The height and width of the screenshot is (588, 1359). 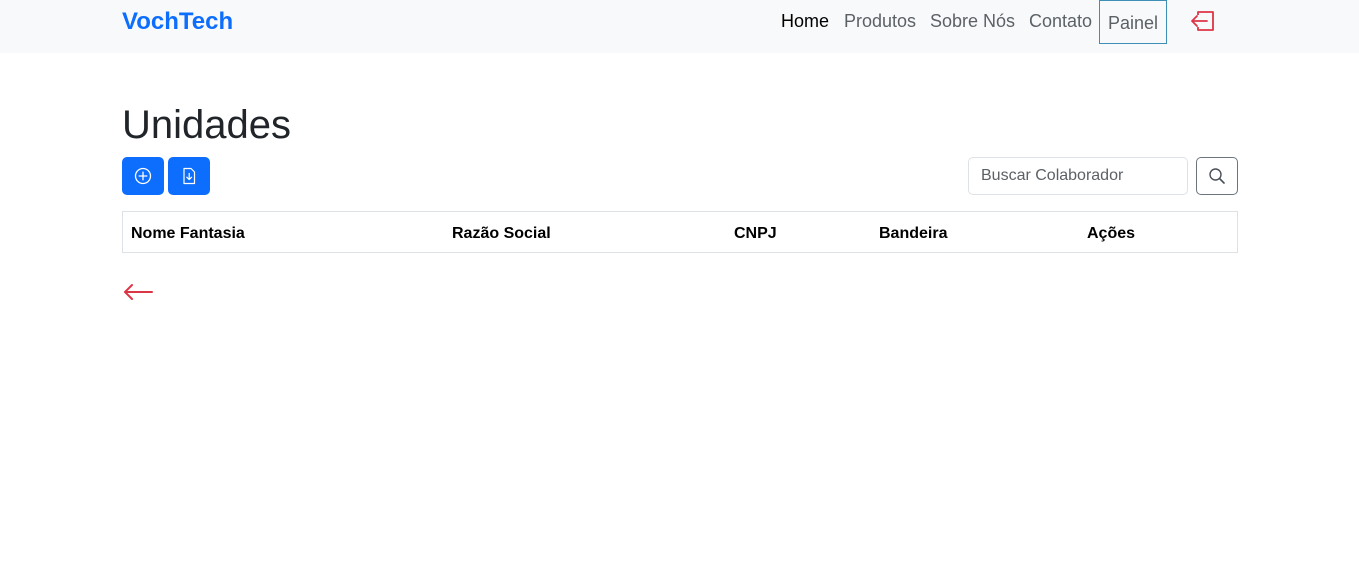 I want to click on brand-logo: VochTech, so click(x=177, y=22).